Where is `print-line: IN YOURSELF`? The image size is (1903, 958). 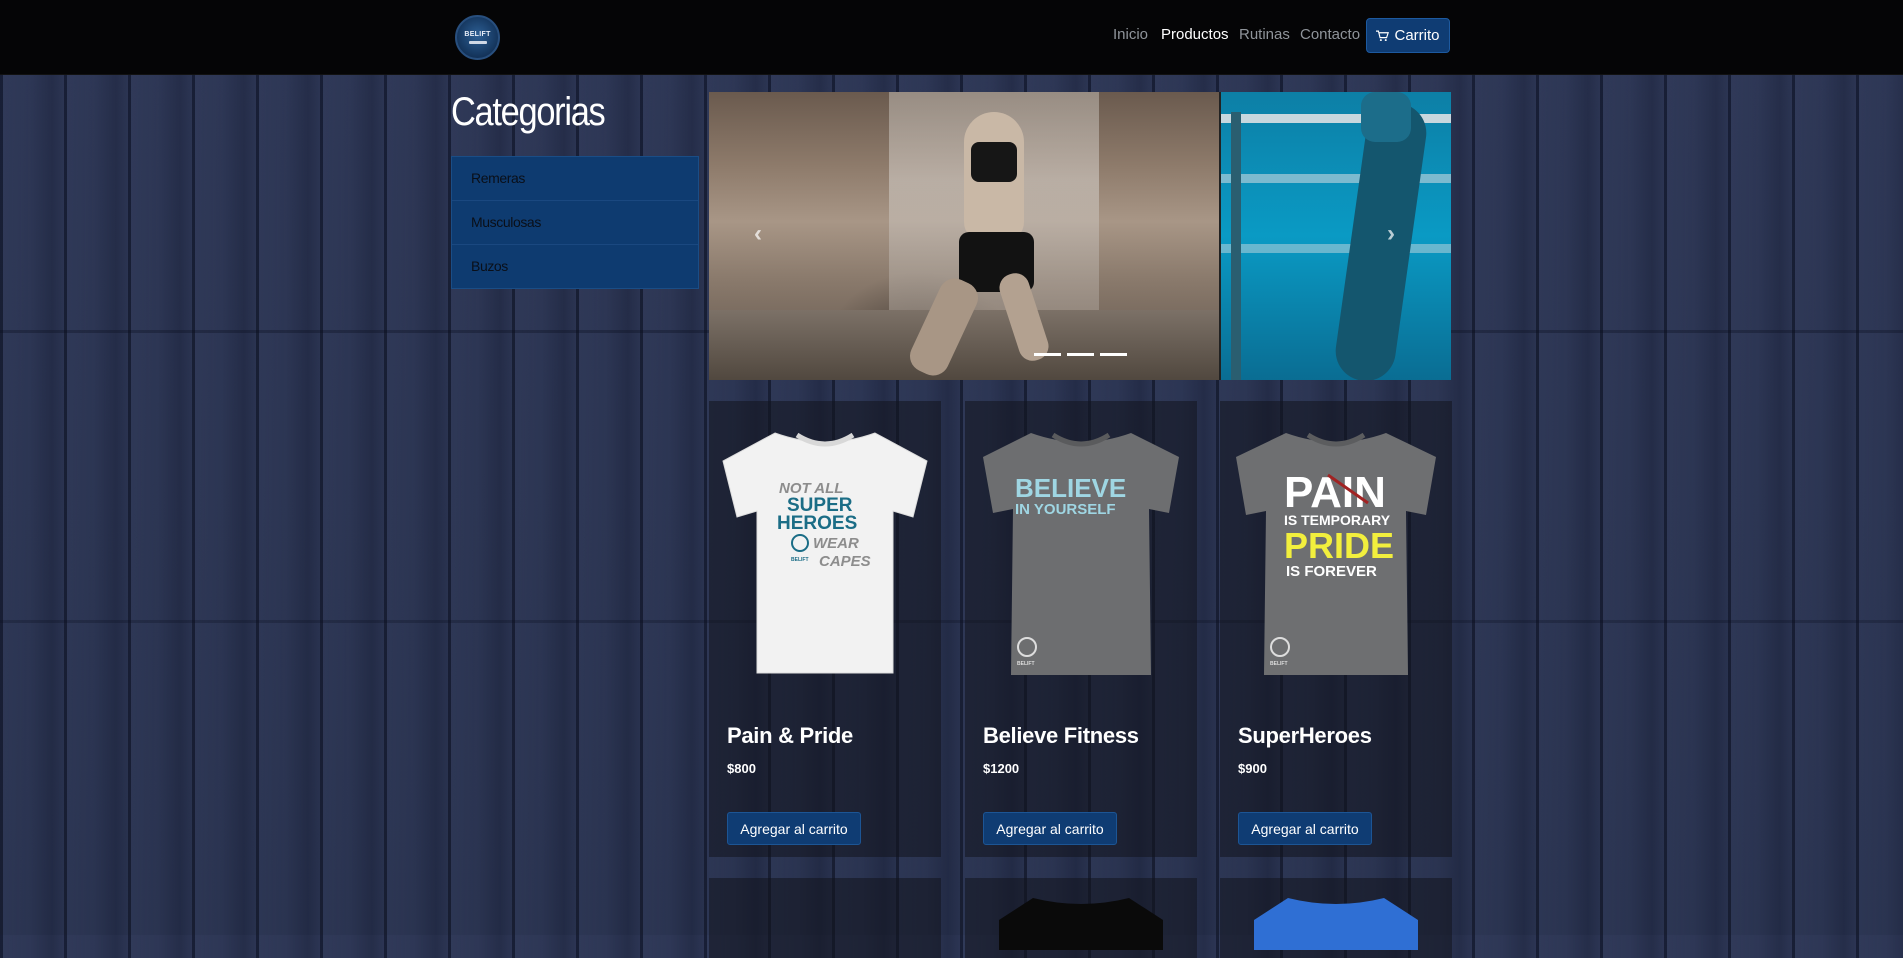 print-line: IN YOURSELF is located at coordinates (1065, 509).